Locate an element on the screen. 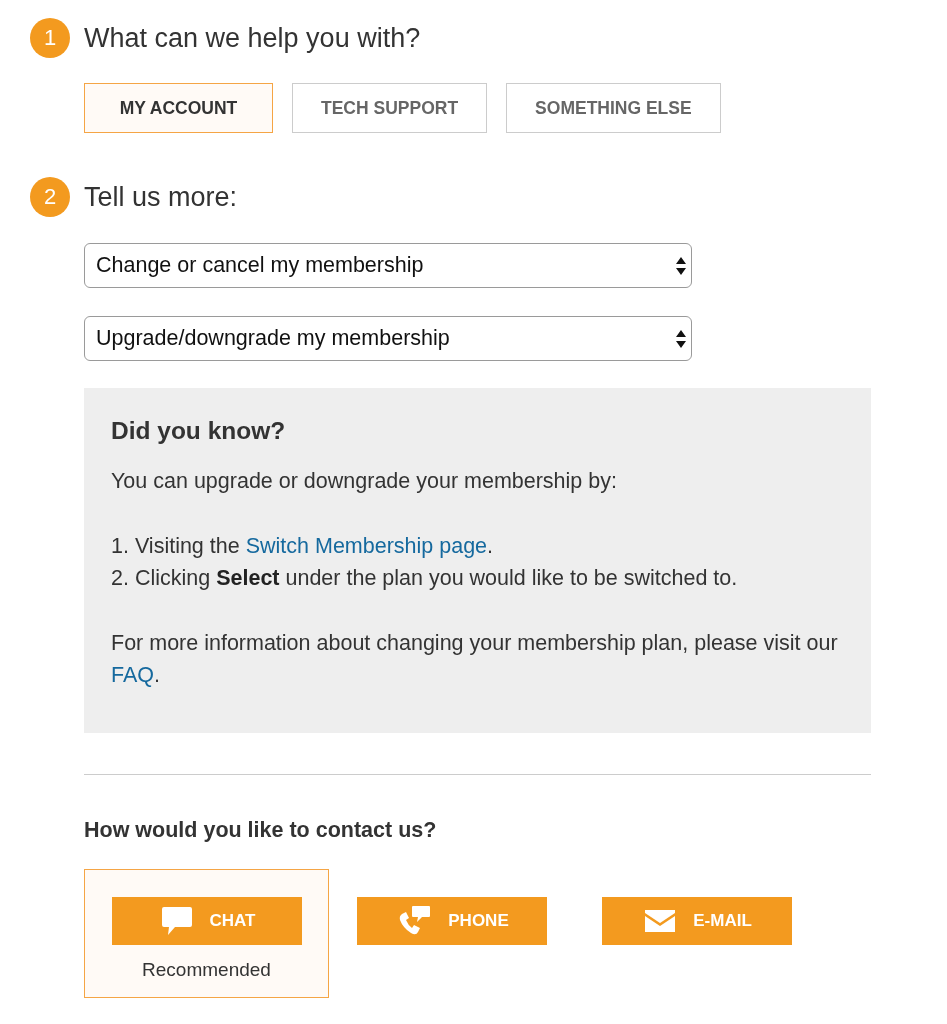 The width and height of the screenshot is (947, 1024). contact-title: How would you like to contact us? is located at coordinates (261, 830).